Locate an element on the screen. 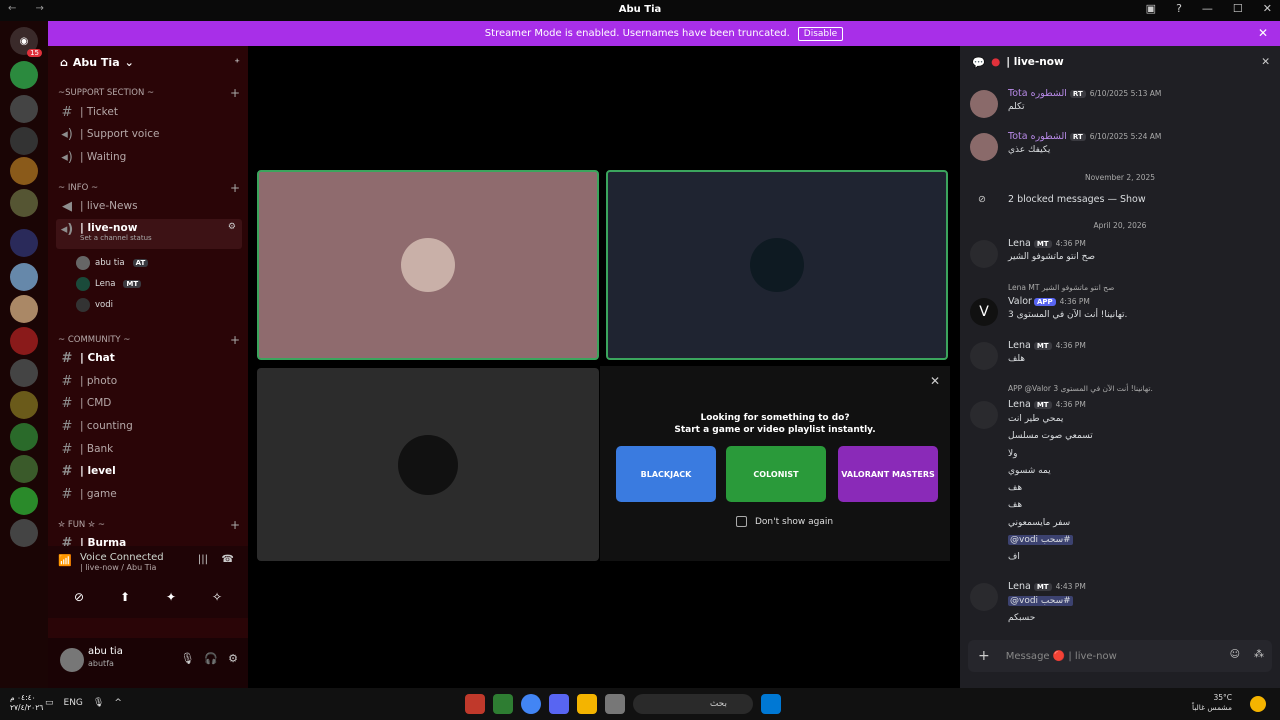  discord-icon is located at coordinates (559, 704).